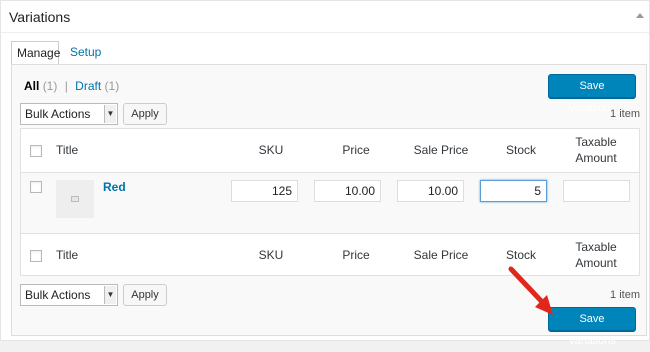 This screenshot has width=650, height=352. What do you see at coordinates (31, 86) in the screenshot?
I see `filter-all-label: All` at bounding box center [31, 86].